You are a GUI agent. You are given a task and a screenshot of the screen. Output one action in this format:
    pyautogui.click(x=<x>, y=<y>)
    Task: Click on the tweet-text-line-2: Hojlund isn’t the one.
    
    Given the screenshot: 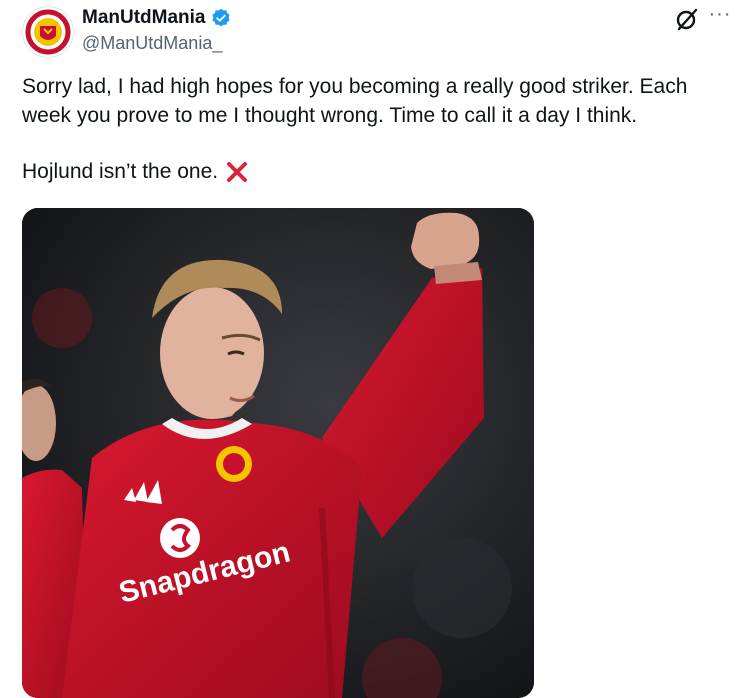 What is the action you would take?
    pyautogui.click(x=120, y=171)
    